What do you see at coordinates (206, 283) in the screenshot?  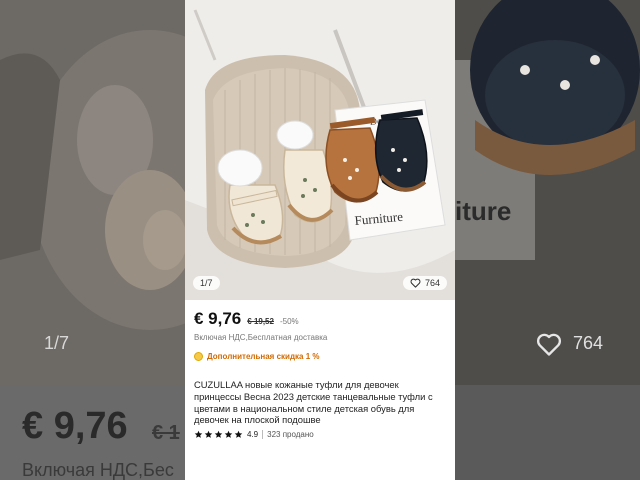 I see `image-counter: 1/7` at bounding box center [206, 283].